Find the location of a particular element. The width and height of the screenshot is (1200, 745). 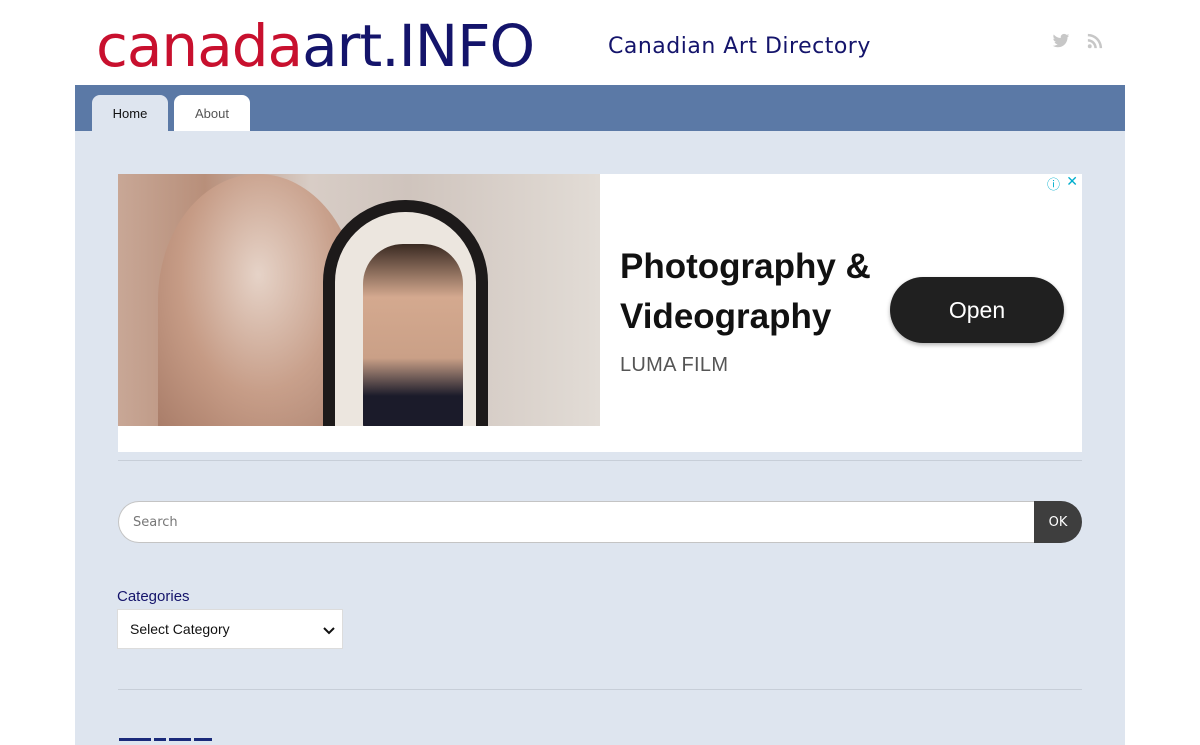

tab-about: About is located at coordinates (212, 113).